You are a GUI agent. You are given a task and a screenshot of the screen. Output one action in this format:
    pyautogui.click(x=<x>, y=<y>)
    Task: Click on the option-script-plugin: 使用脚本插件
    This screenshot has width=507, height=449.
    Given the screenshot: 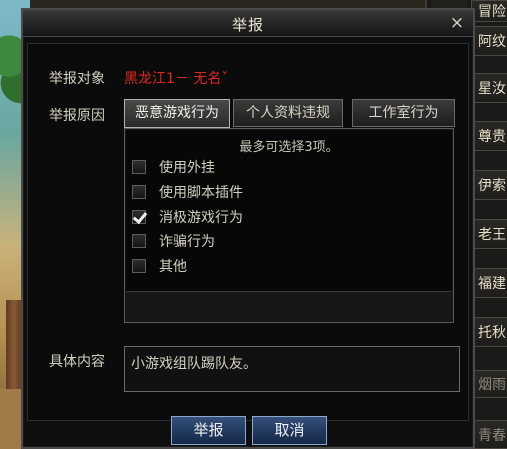 What is the action you would take?
    pyautogui.click(x=187, y=192)
    